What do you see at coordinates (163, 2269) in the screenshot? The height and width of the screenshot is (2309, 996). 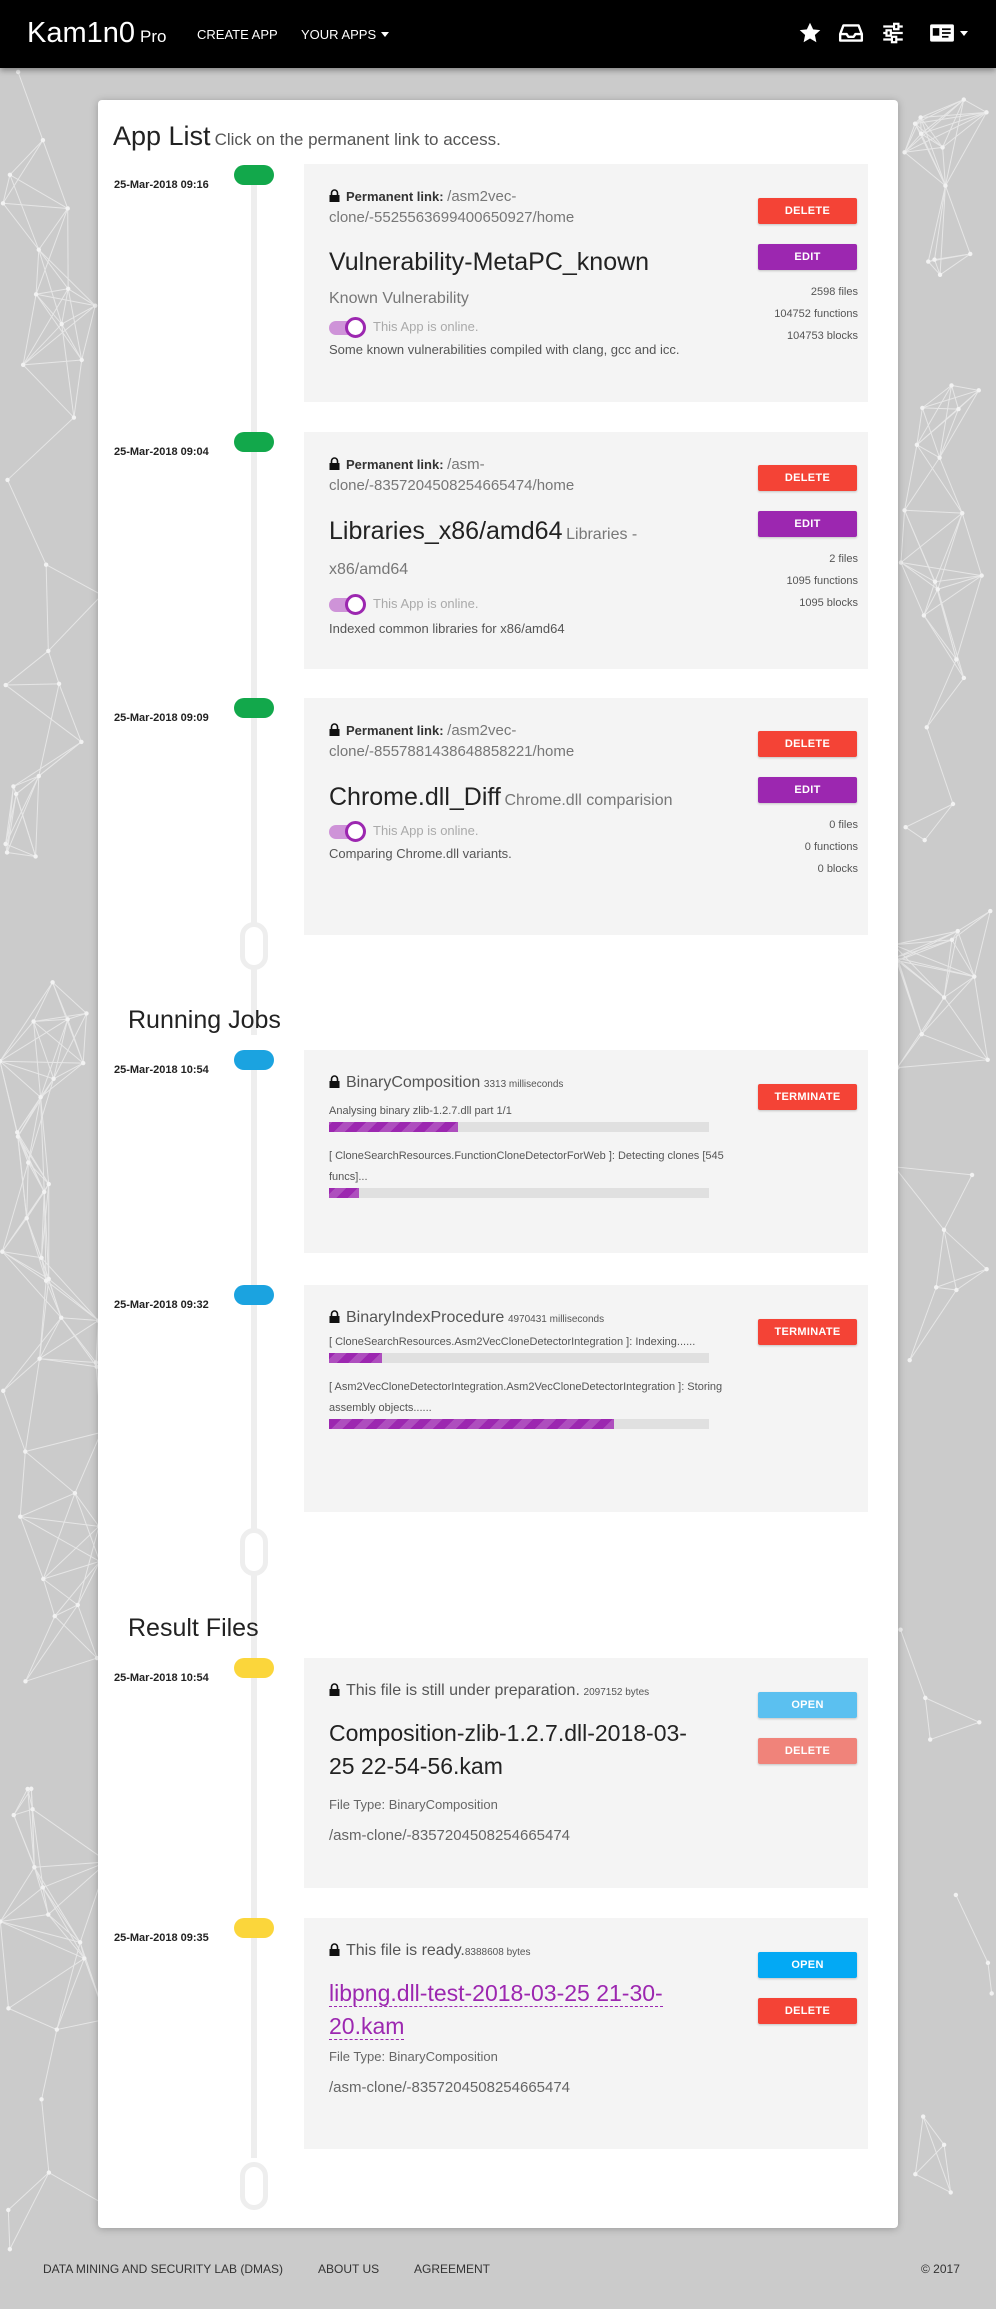 I see `footer-lab-link: DATA MINING AND SECURITY LAB (DMAS)` at bounding box center [163, 2269].